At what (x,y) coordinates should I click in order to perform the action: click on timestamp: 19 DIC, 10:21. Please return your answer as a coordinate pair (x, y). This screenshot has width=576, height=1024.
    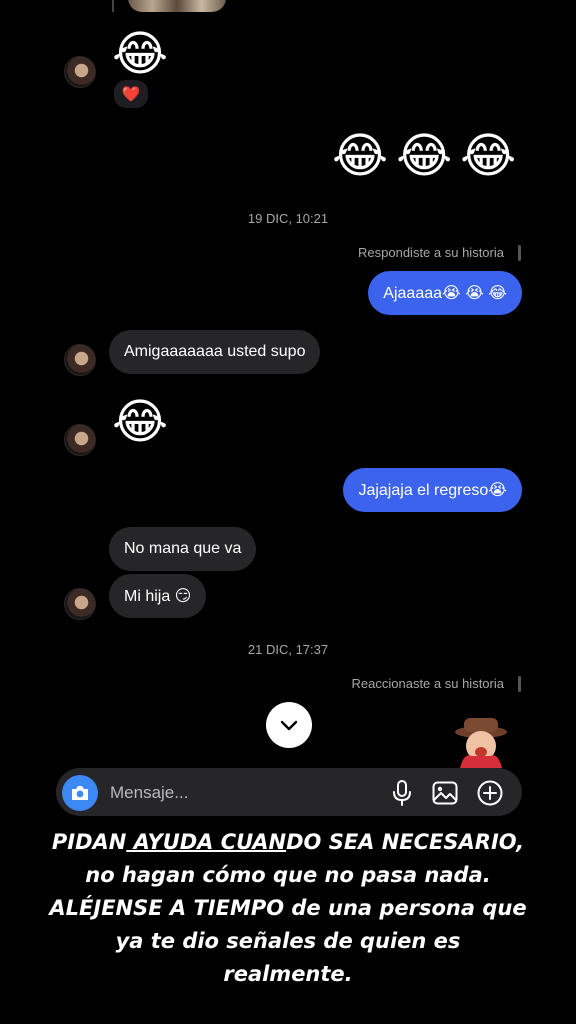
    Looking at the image, I should click on (288, 218).